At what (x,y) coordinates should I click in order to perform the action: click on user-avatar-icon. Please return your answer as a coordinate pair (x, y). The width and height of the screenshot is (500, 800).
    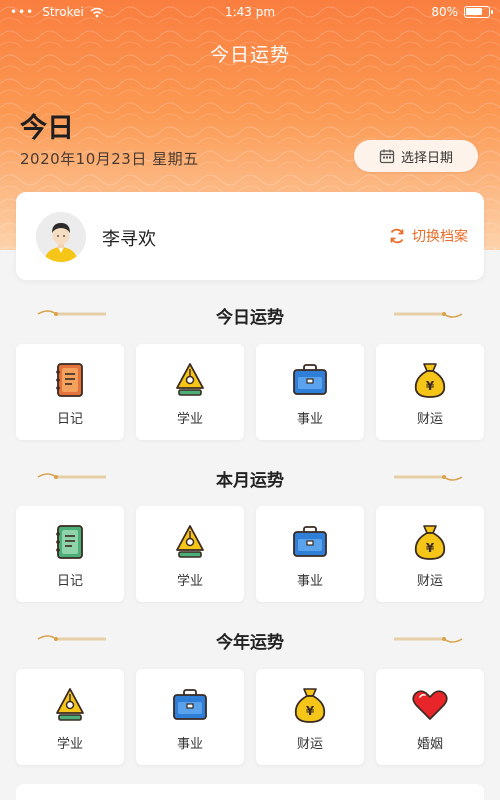
    Looking at the image, I should click on (61, 237).